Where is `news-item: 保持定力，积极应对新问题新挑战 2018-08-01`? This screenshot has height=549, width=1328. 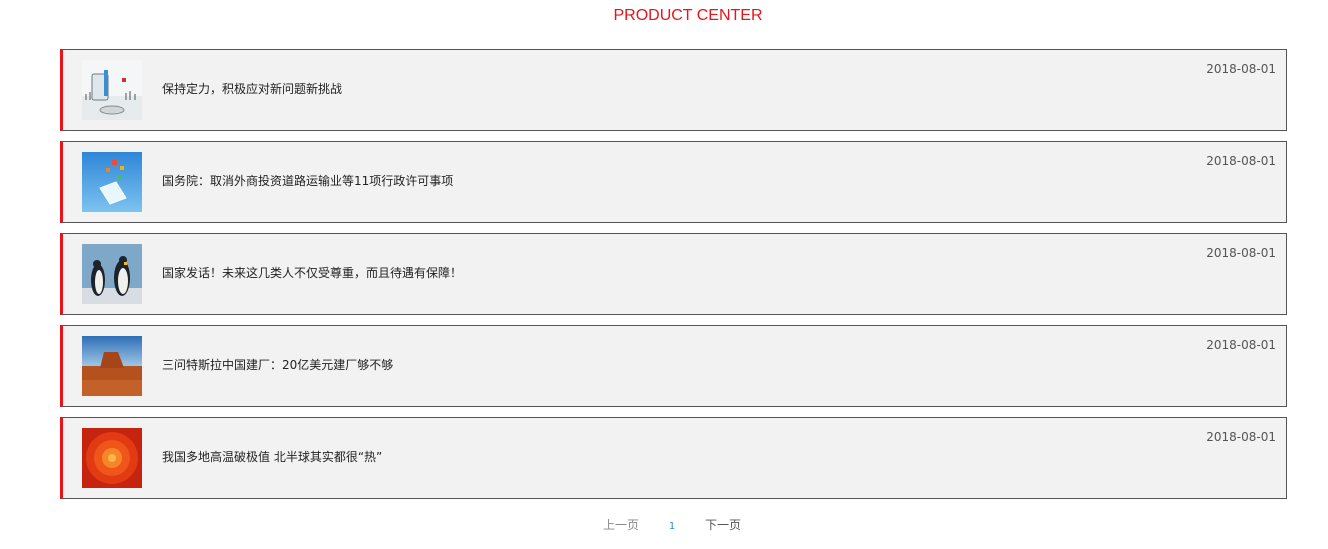
news-item: 保持定力，积极应对新问题新挑战 2018-08-01 is located at coordinates (673, 90).